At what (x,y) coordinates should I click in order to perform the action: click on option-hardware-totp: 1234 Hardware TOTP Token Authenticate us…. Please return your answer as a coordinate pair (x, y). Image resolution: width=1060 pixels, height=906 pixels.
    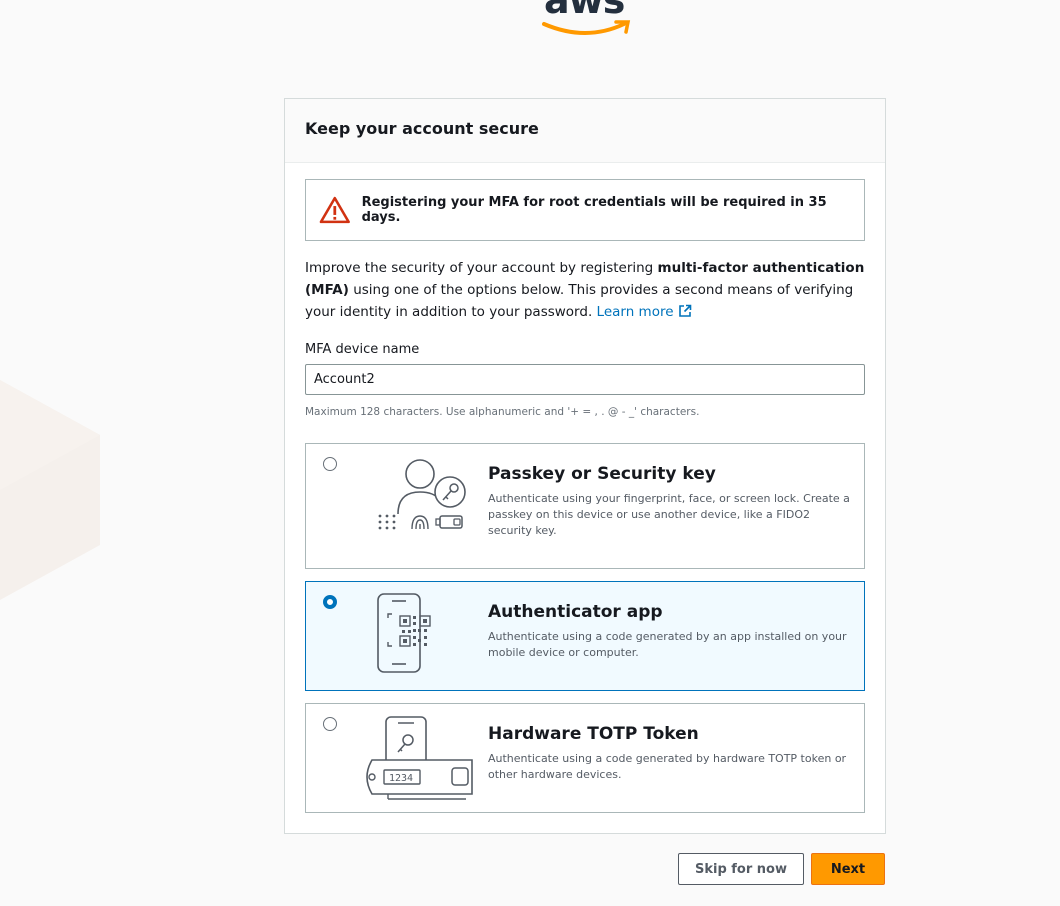
    Looking at the image, I should click on (585, 758).